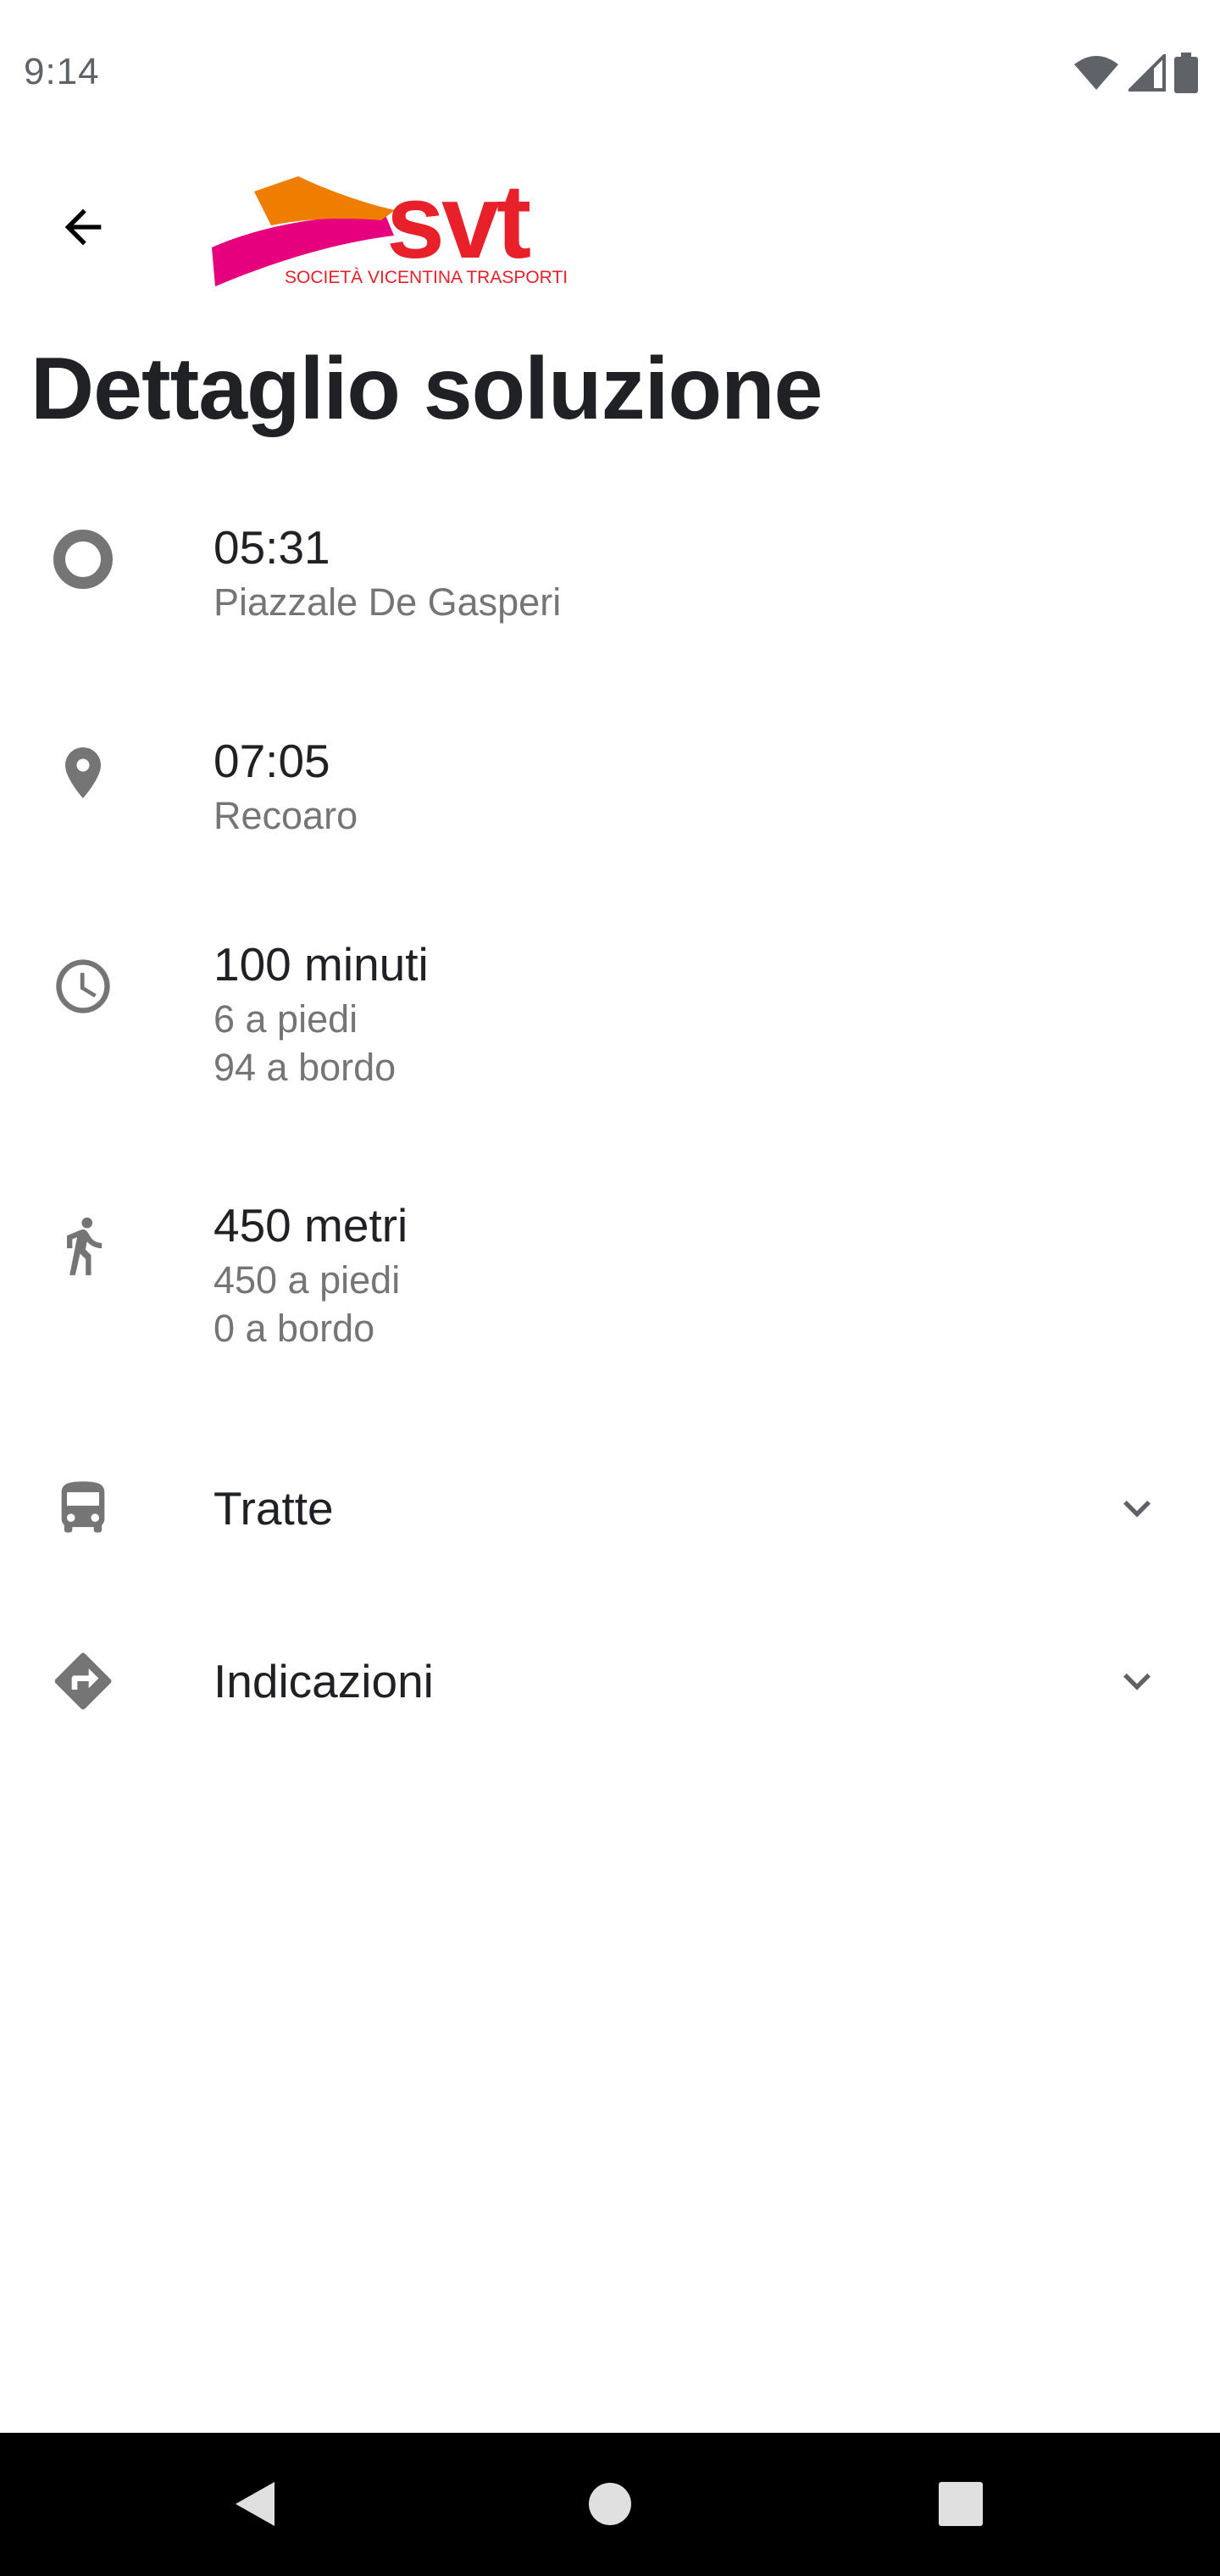  What do you see at coordinates (610, 584) in the screenshot?
I see `departure-row: 05:31 Piazzale De Gasperi` at bounding box center [610, 584].